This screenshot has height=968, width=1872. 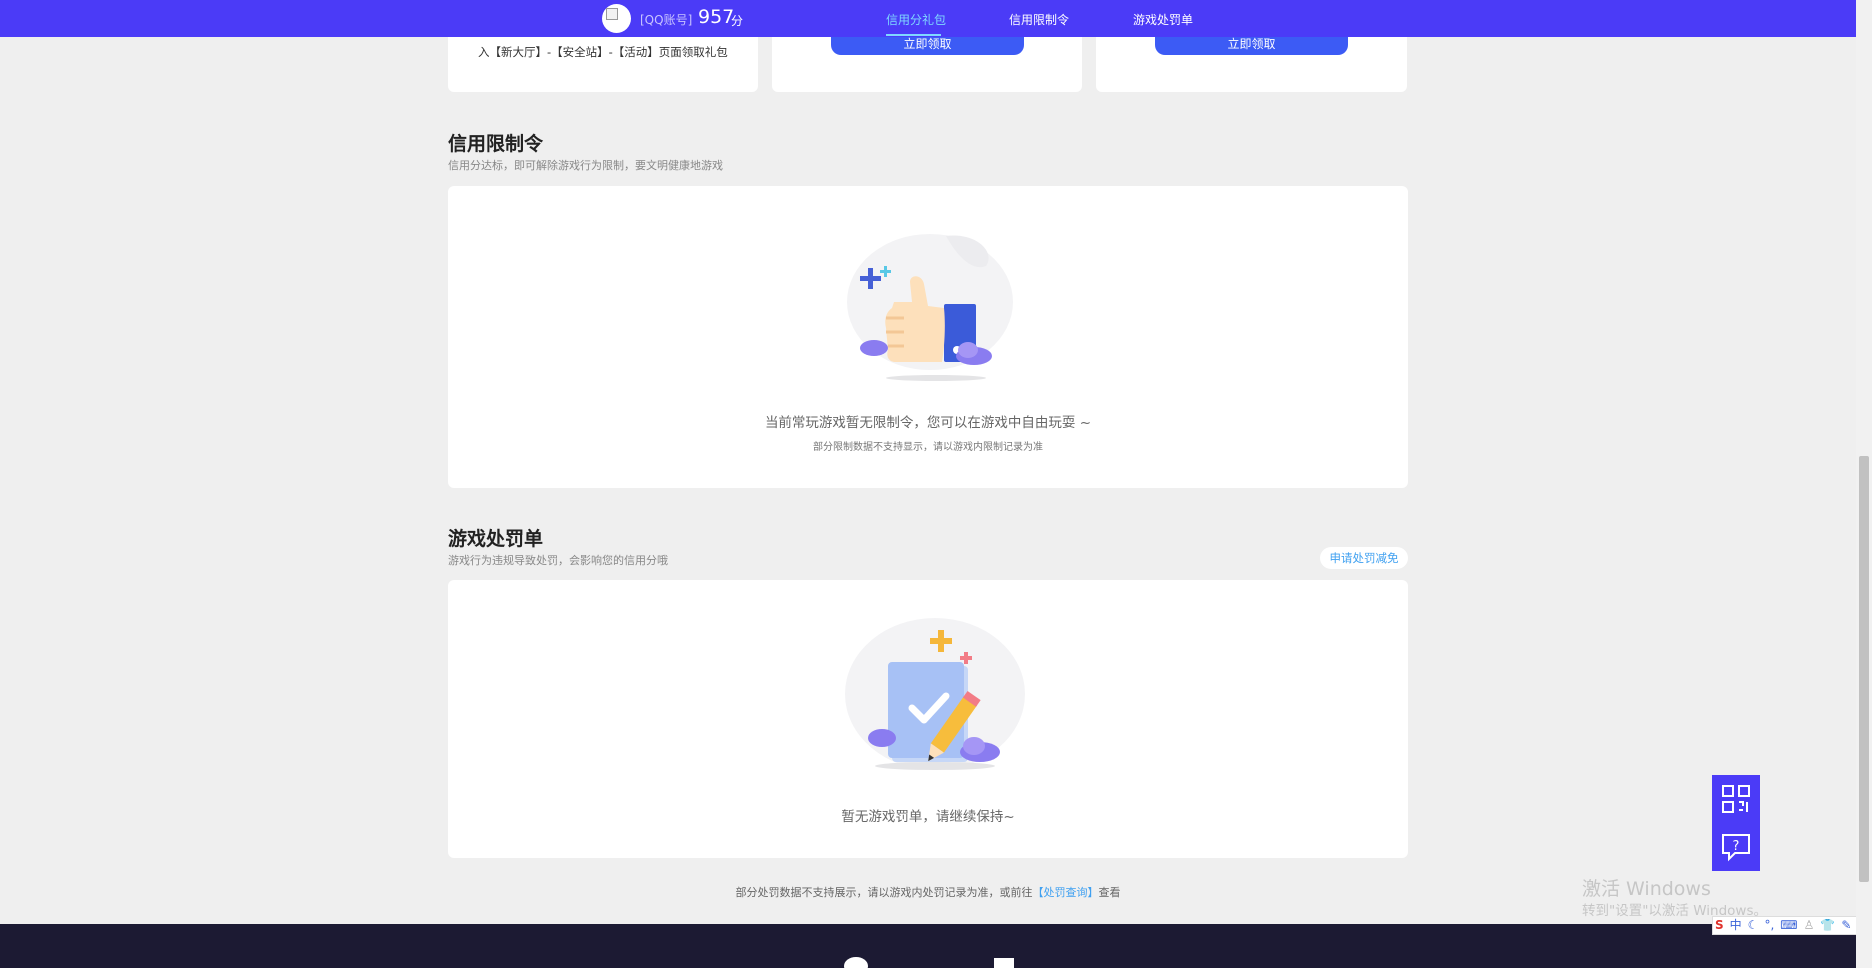 I want to click on section-title-restriction: 信用限制令, so click(x=496, y=144).